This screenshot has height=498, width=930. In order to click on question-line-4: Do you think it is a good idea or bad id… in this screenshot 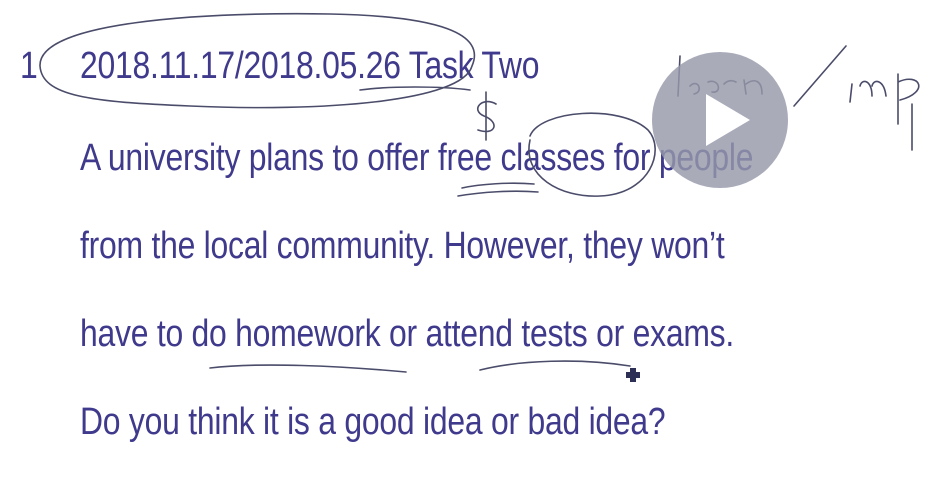, I will do `click(373, 422)`.